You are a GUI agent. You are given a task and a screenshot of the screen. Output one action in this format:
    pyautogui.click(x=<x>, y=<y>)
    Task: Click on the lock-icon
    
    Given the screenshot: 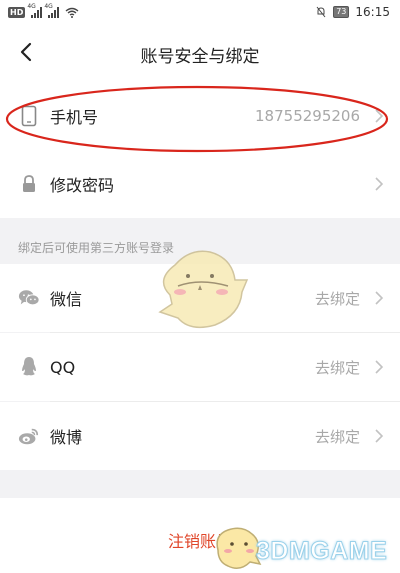 What is the action you would take?
    pyautogui.click(x=29, y=184)
    